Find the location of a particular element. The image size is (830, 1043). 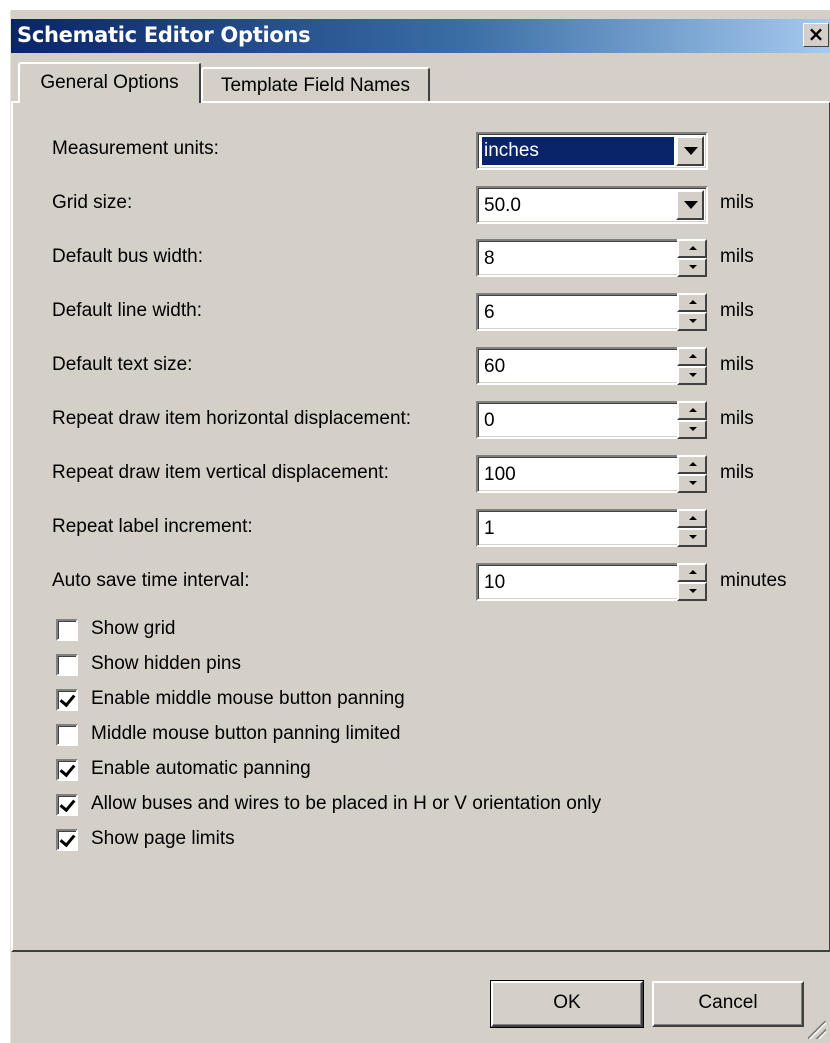

repeat-vertical-label: Repeat draw item vertical displacement: is located at coordinates (220, 472).